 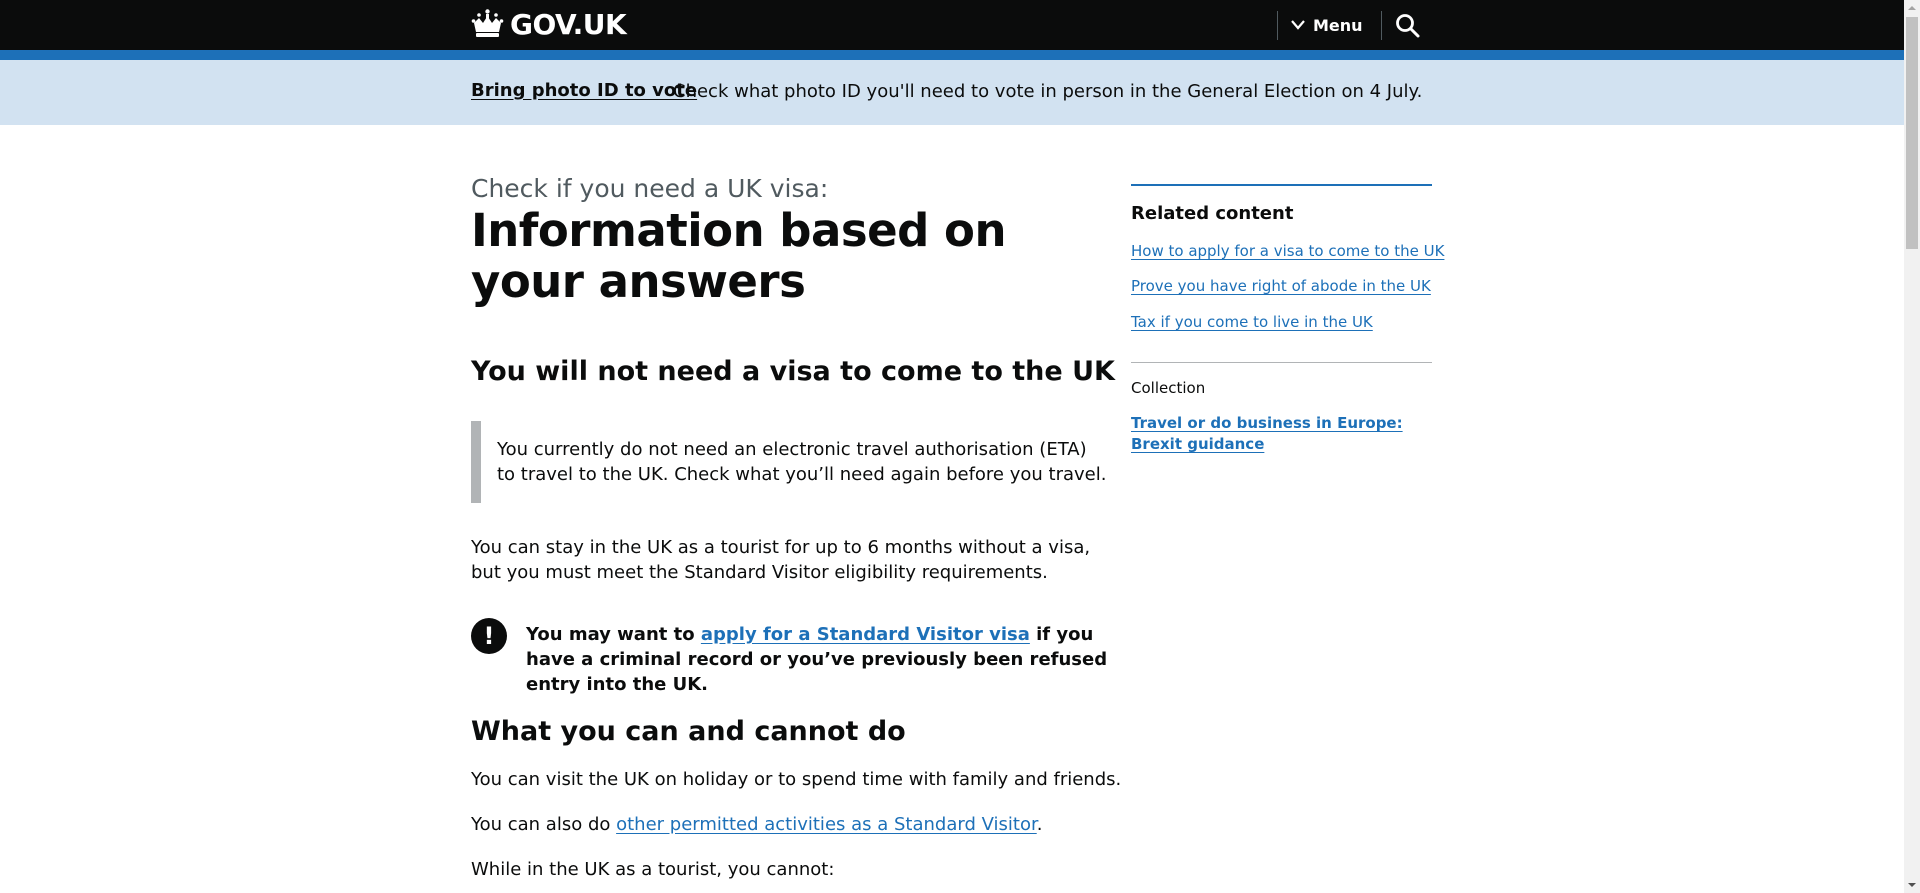 What do you see at coordinates (489, 636) in the screenshot?
I see `warning-icon: !` at bounding box center [489, 636].